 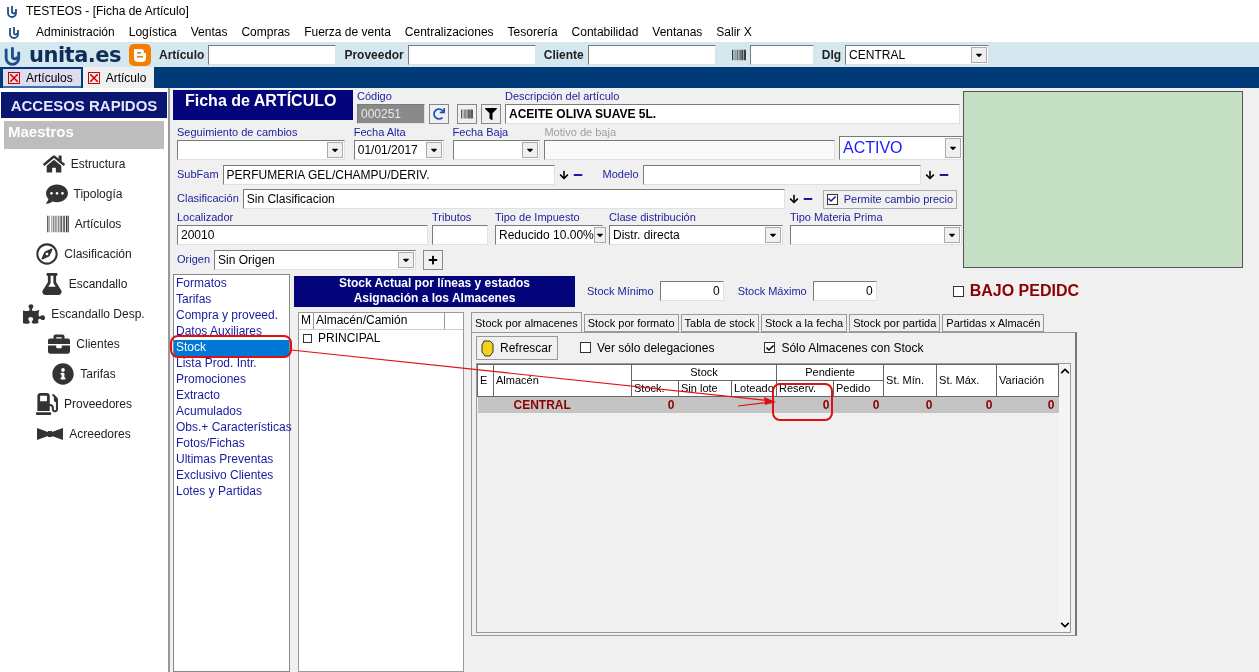 I want to click on tab: Stock a la fecha, so click(x=804, y=323).